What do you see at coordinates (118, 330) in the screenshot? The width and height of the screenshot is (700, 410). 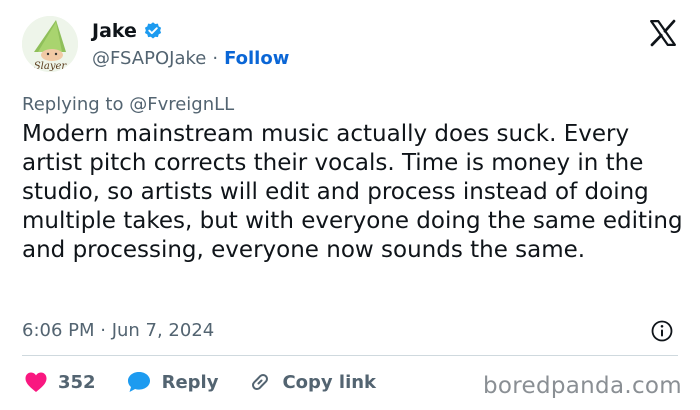 I see `tweet-timestamp: 6:06 PM · Jun 7, 2024` at bounding box center [118, 330].